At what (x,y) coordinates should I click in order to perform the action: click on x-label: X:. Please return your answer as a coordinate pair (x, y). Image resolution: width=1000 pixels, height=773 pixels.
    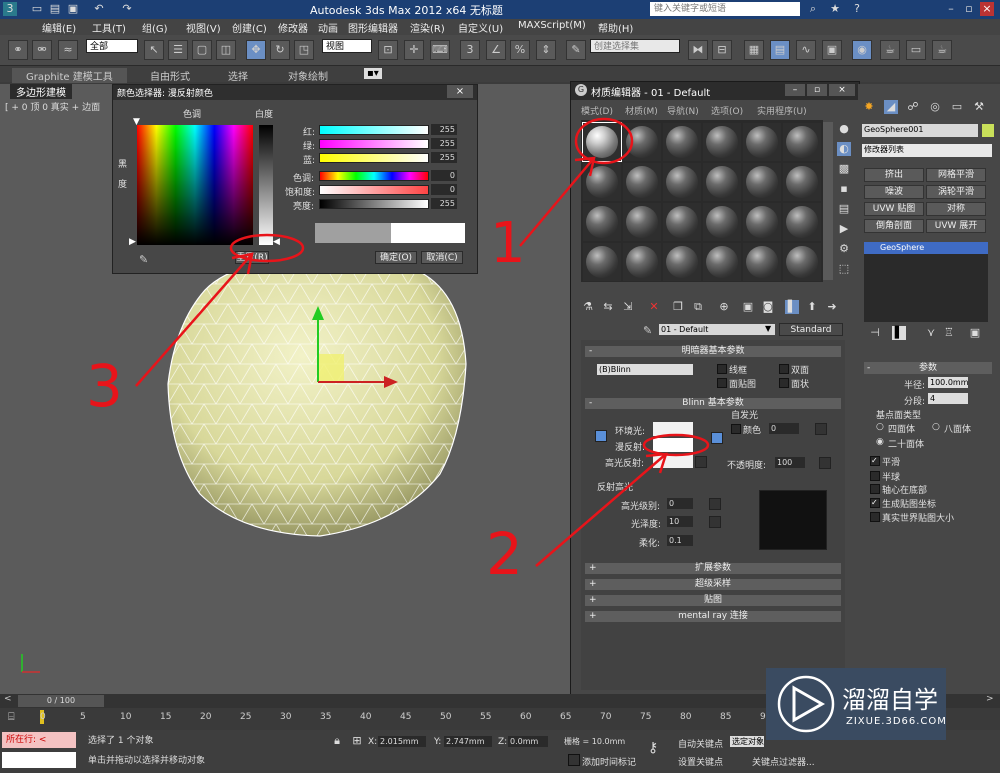
    Looking at the image, I should click on (373, 742).